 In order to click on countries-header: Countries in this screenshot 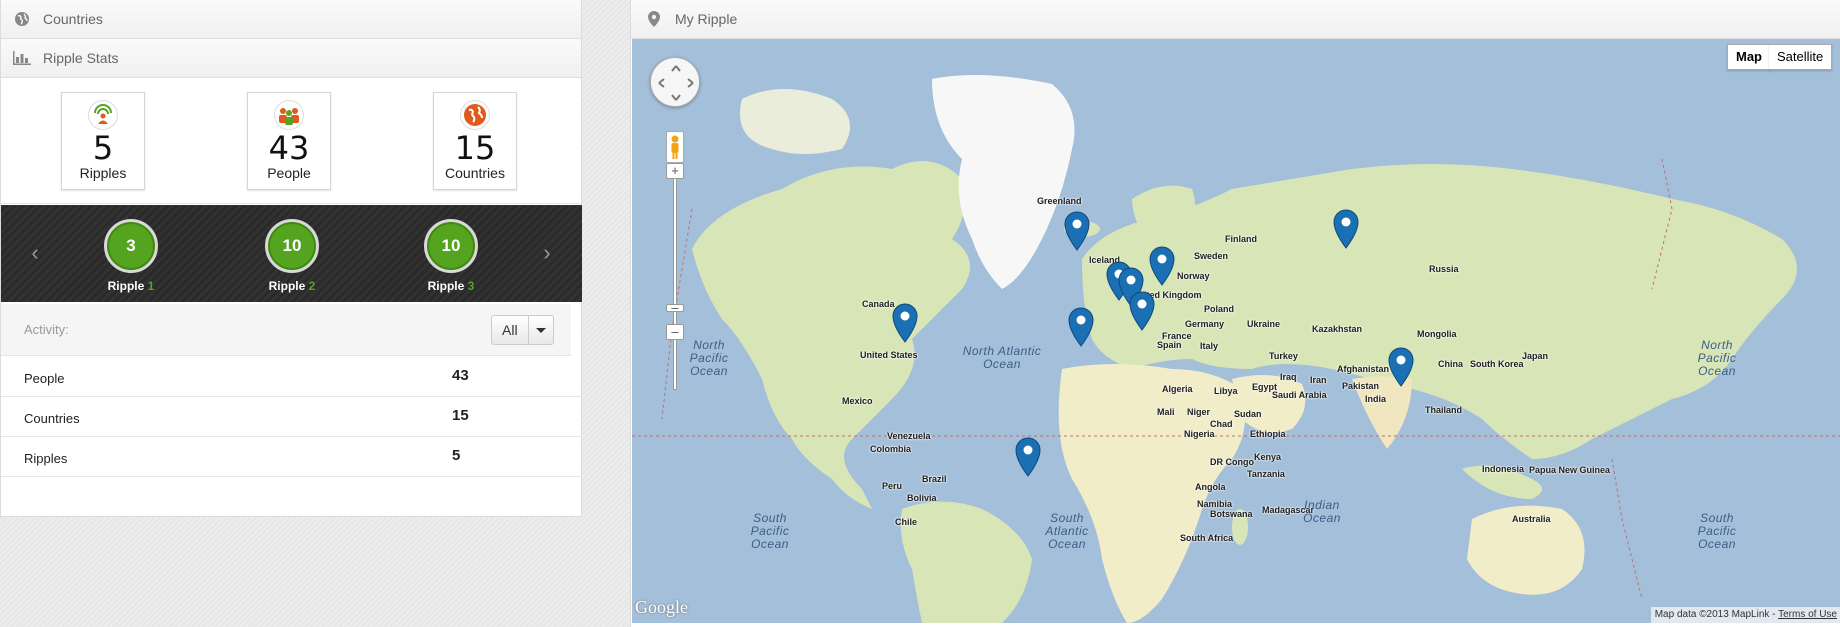, I will do `click(291, 19)`.